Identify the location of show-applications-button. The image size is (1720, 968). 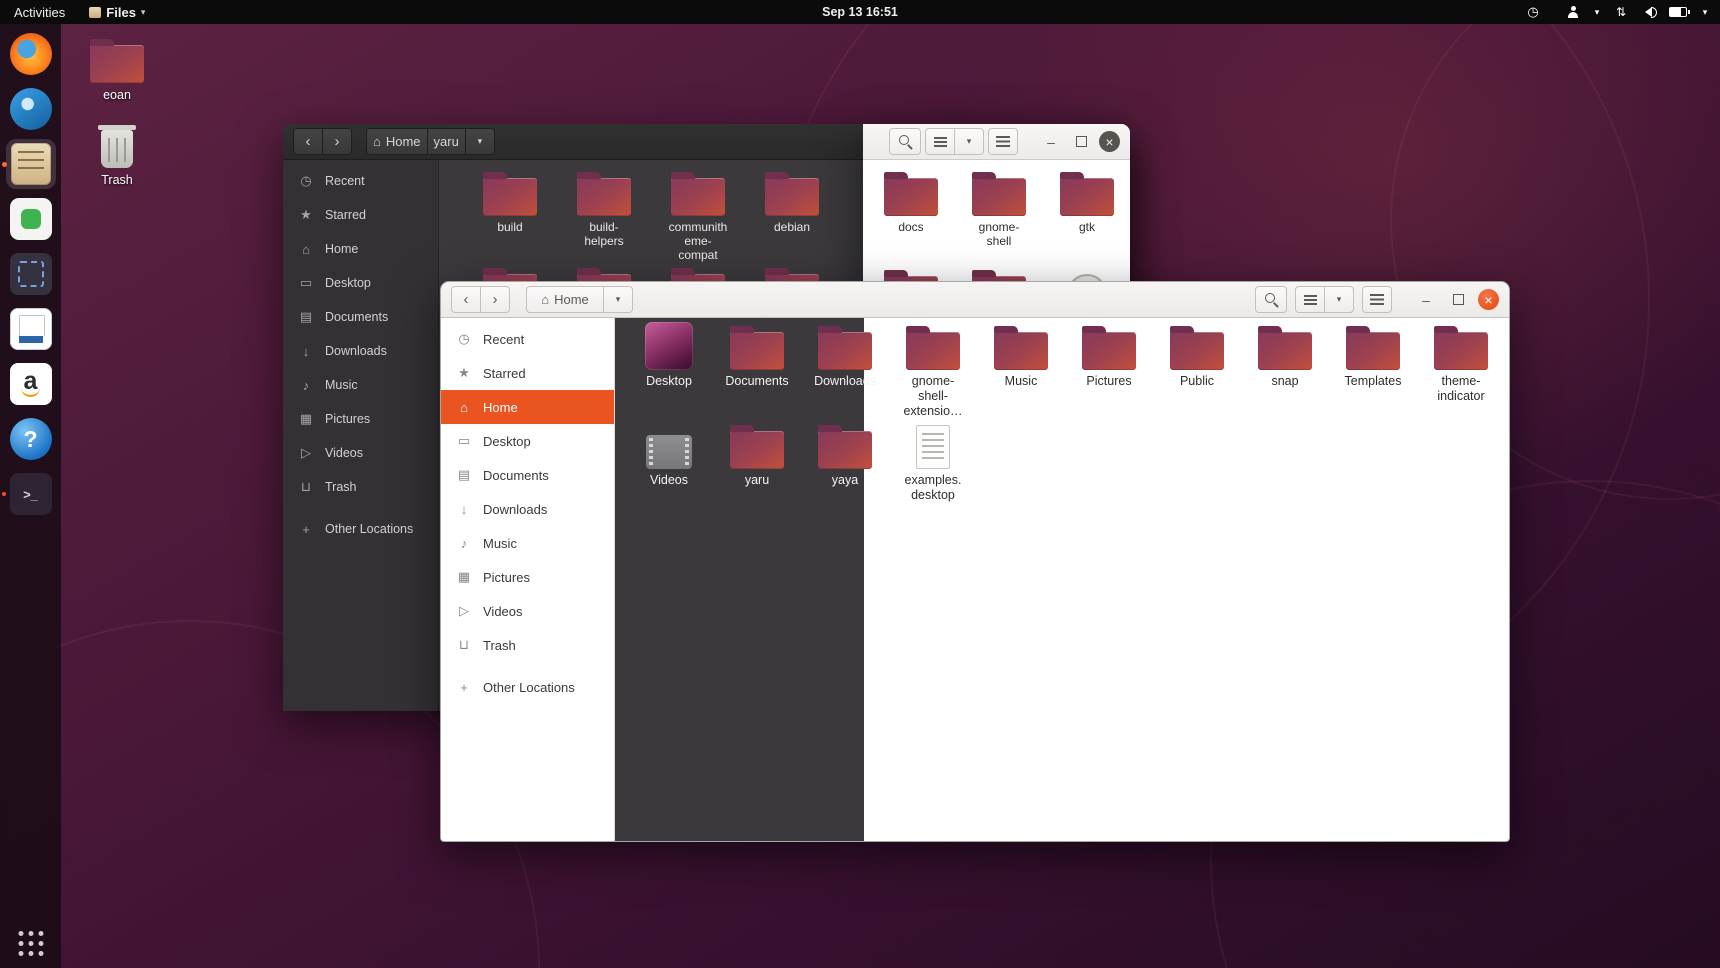
(30, 943).